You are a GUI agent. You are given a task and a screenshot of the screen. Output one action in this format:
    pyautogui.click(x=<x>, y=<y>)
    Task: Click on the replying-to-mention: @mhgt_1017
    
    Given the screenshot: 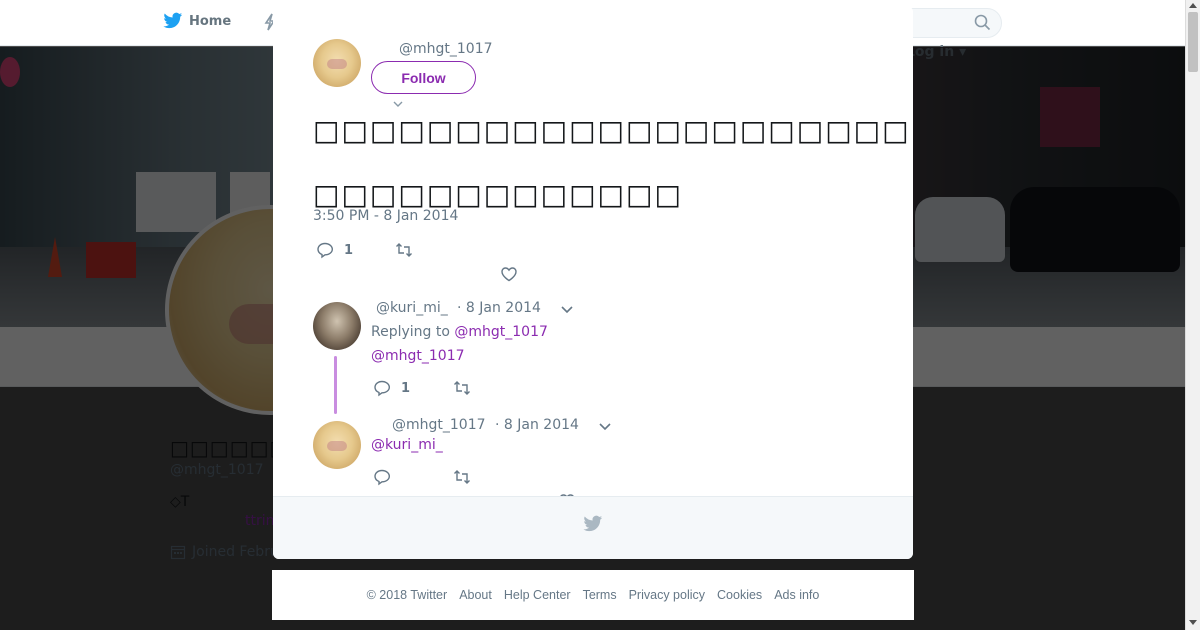 What is the action you would take?
    pyautogui.click(x=501, y=332)
    